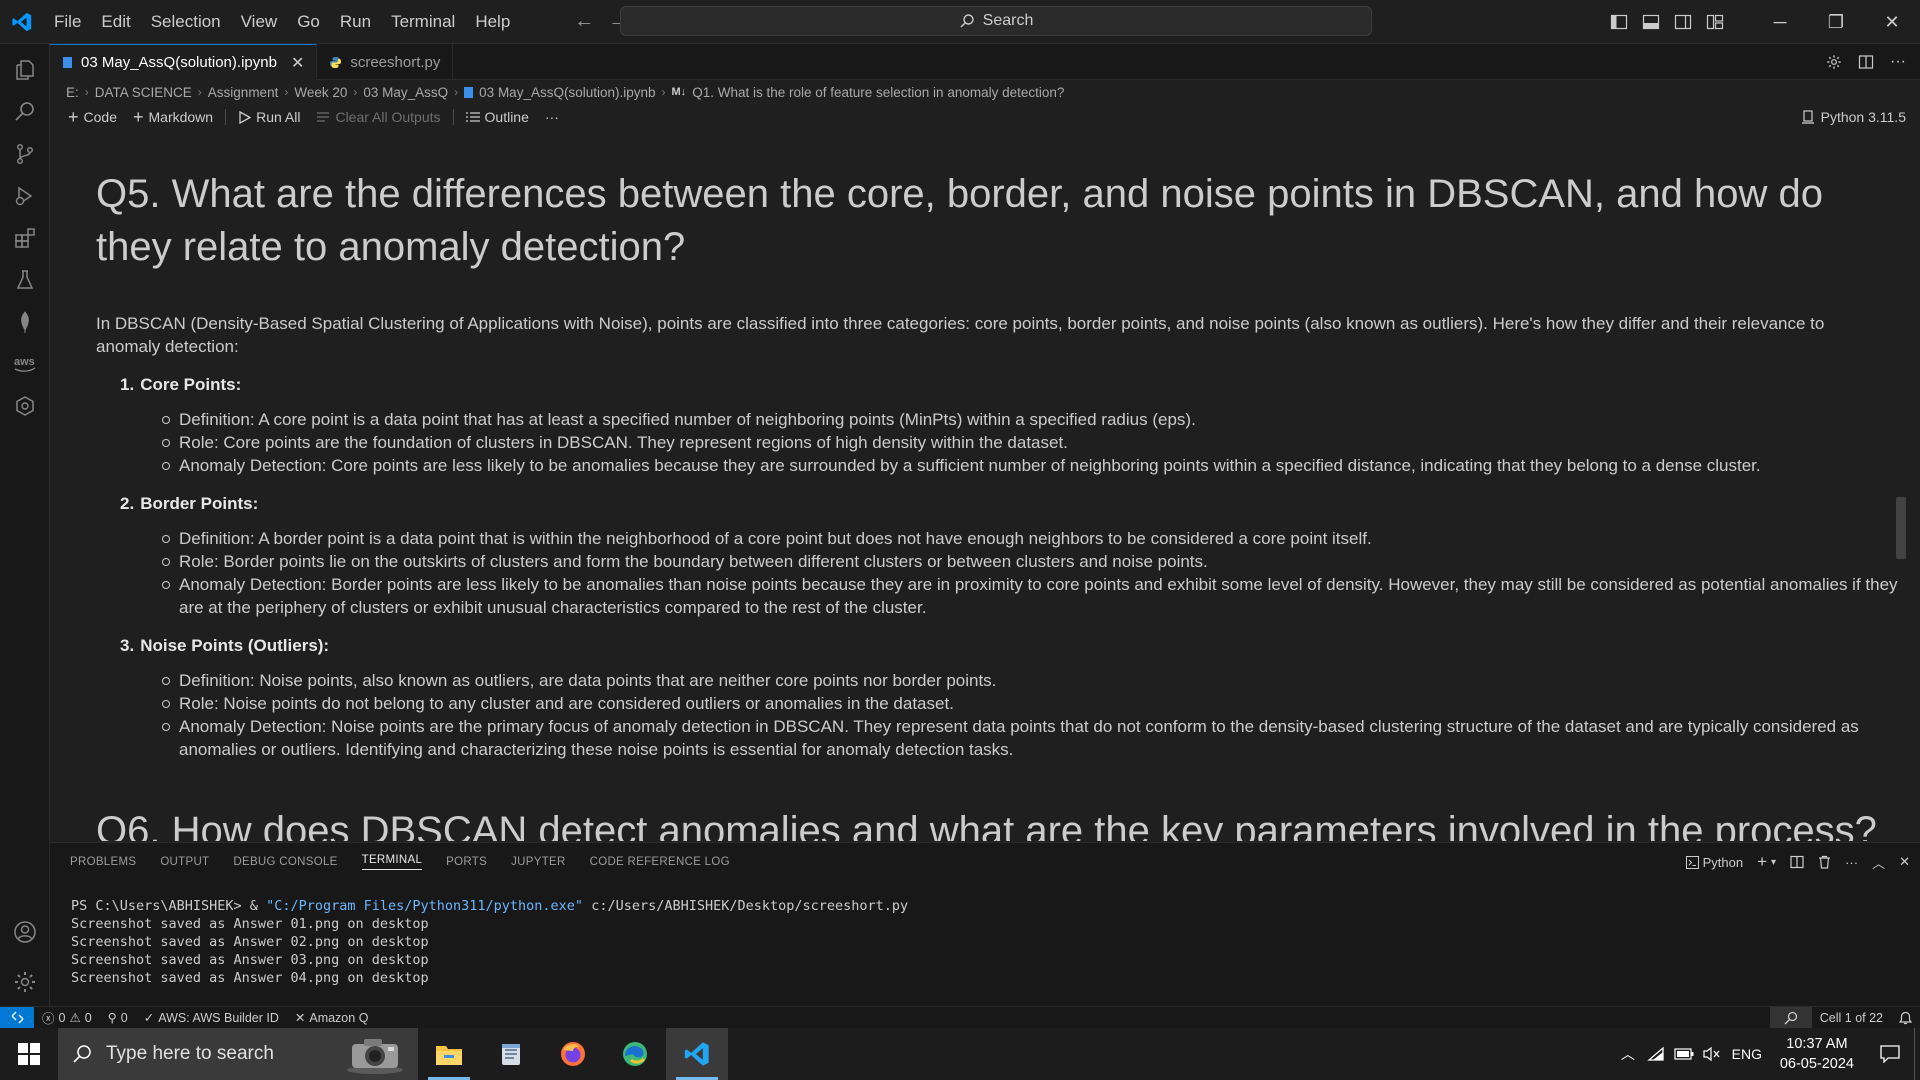  What do you see at coordinates (1892, 22) in the screenshot?
I see `close-window-button: ✕` at bounding box center [1892, 22].